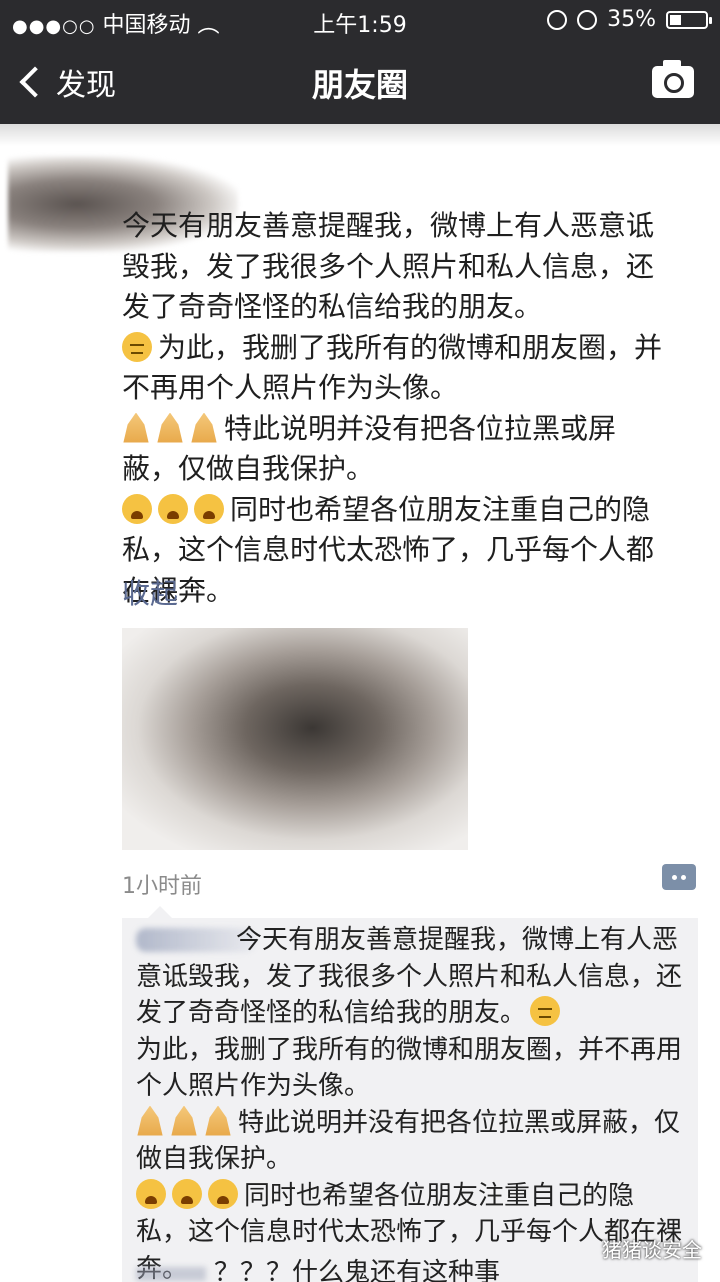 The width and height of the screenshot is (720, 1282). Describe the element at coordinates (673, 79) in the screenshot. I see `camera-icon` at that location.